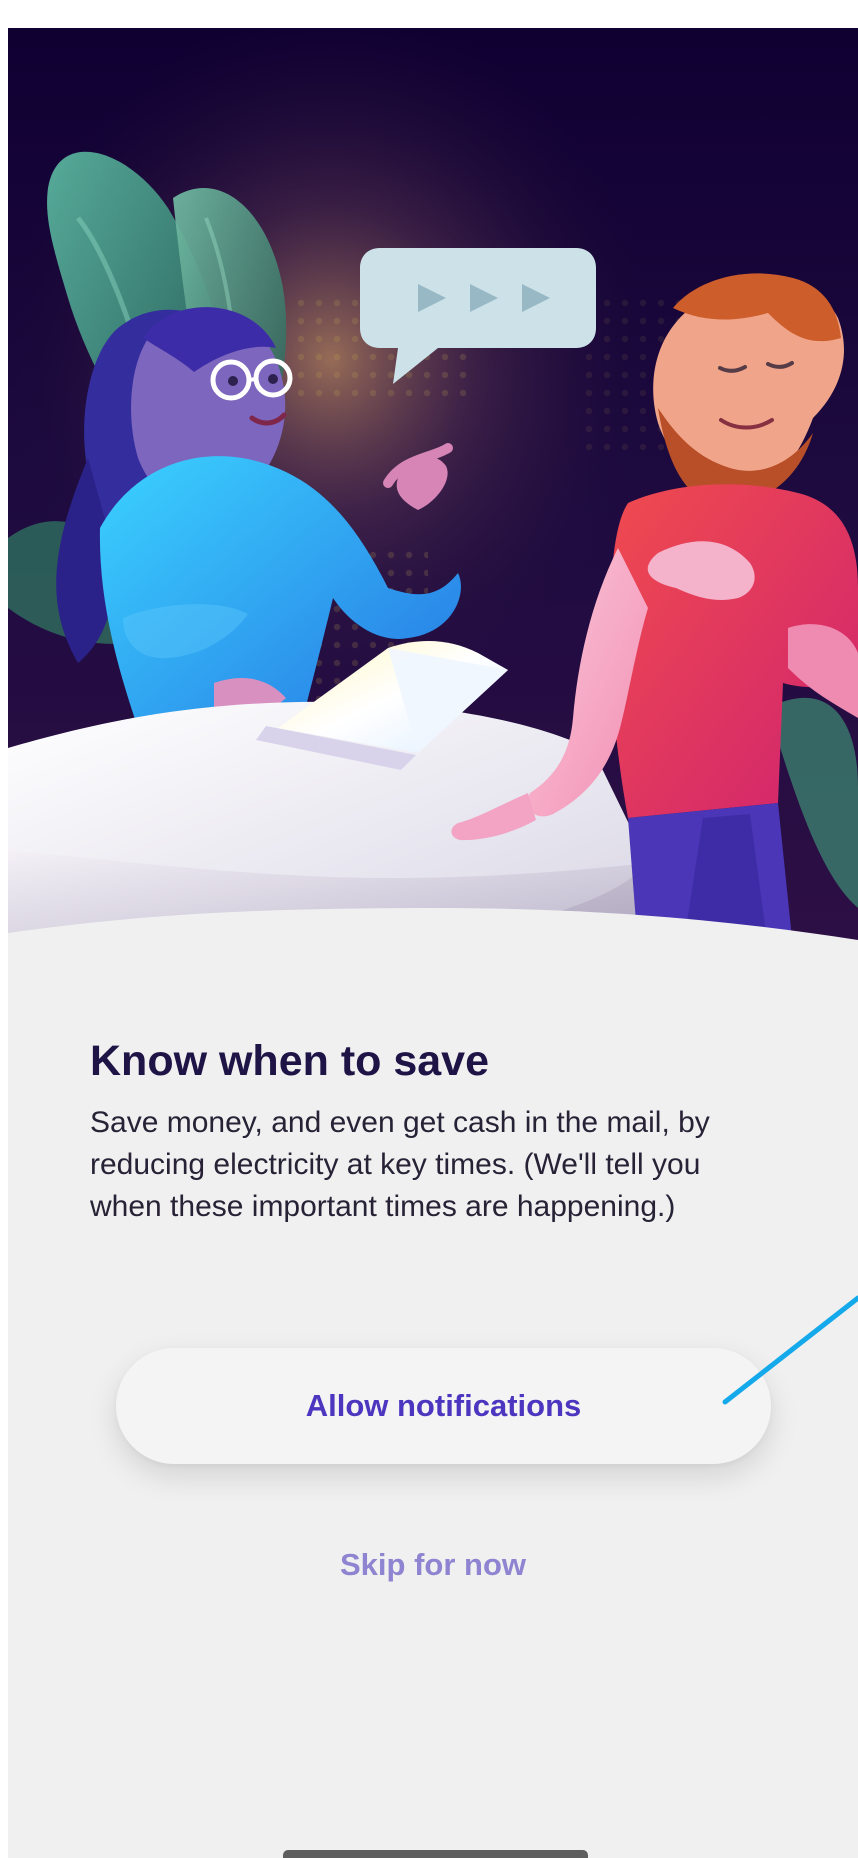 The width and height of the screenshot is (858, 1858). I want to click on home-indicator, so click(435, 1854).